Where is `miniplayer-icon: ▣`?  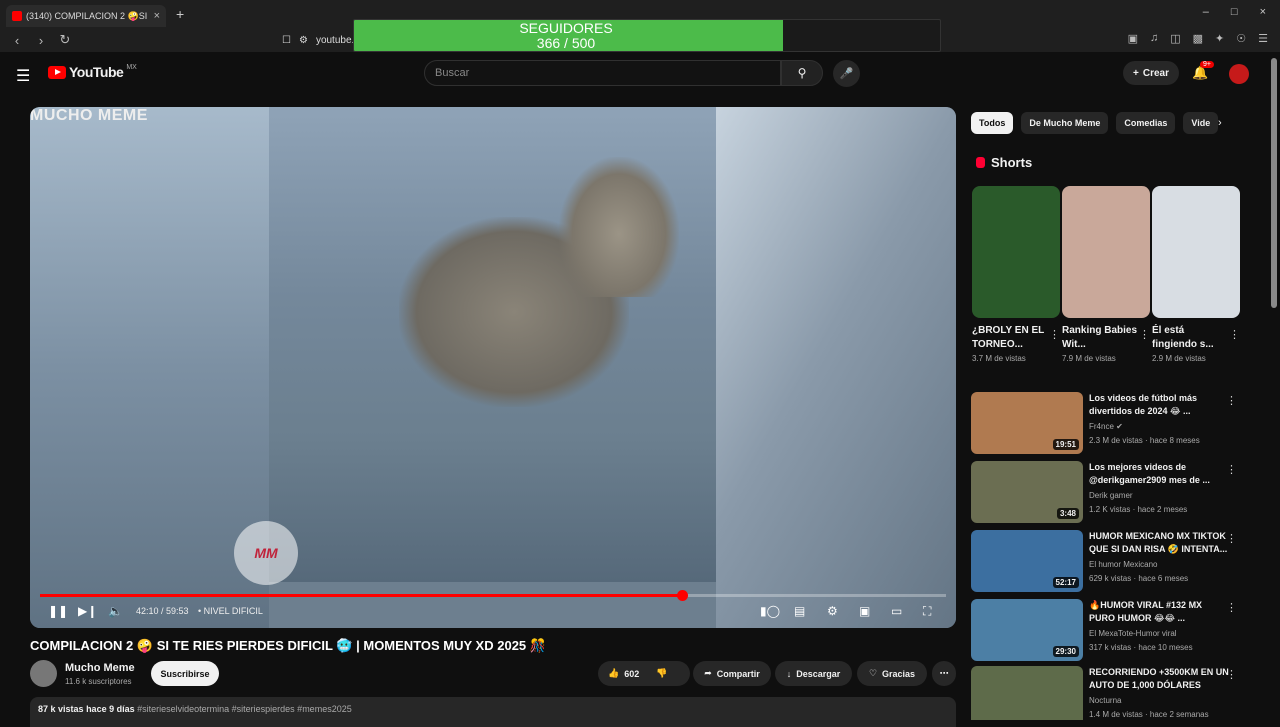 miniplayer-icon: ▣ is located at coordinates (864, 611).